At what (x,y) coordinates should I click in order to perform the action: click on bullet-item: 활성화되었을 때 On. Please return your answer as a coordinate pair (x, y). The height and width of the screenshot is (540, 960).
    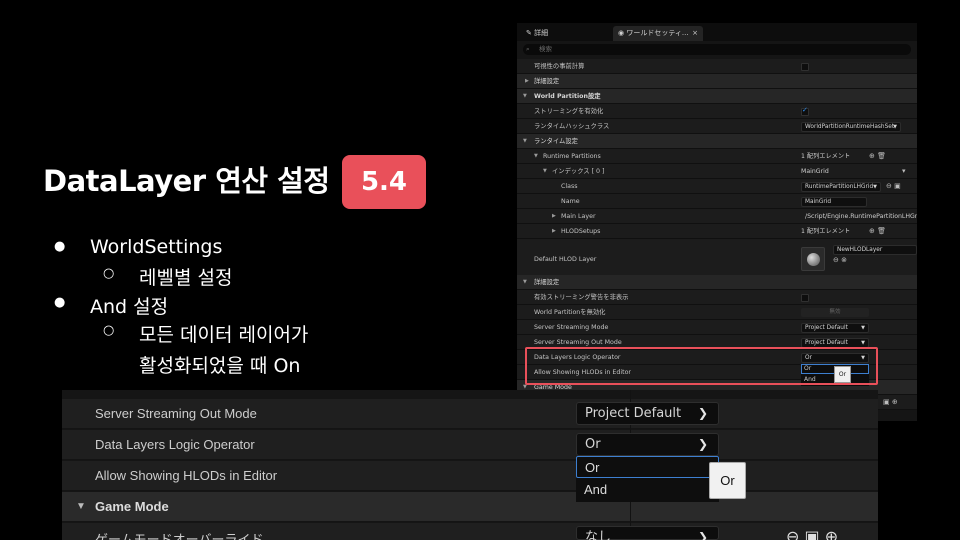
    Looking at the image, I should click on (219, 364).